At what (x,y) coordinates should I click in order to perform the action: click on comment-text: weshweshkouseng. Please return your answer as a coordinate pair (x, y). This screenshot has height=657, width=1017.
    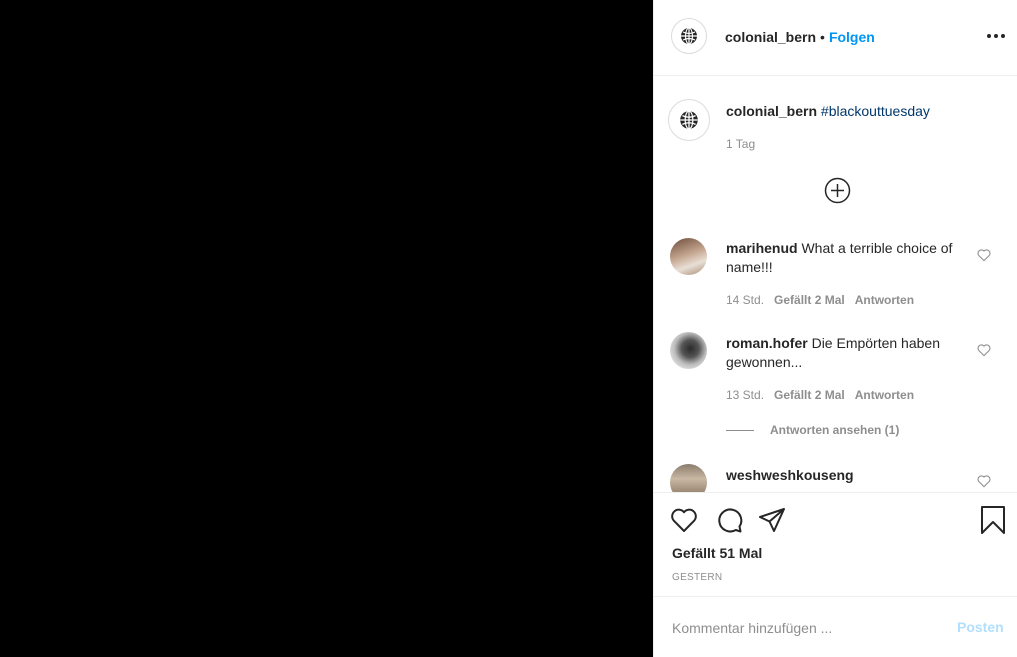
    Looking at the image, I should click on (848, 475).